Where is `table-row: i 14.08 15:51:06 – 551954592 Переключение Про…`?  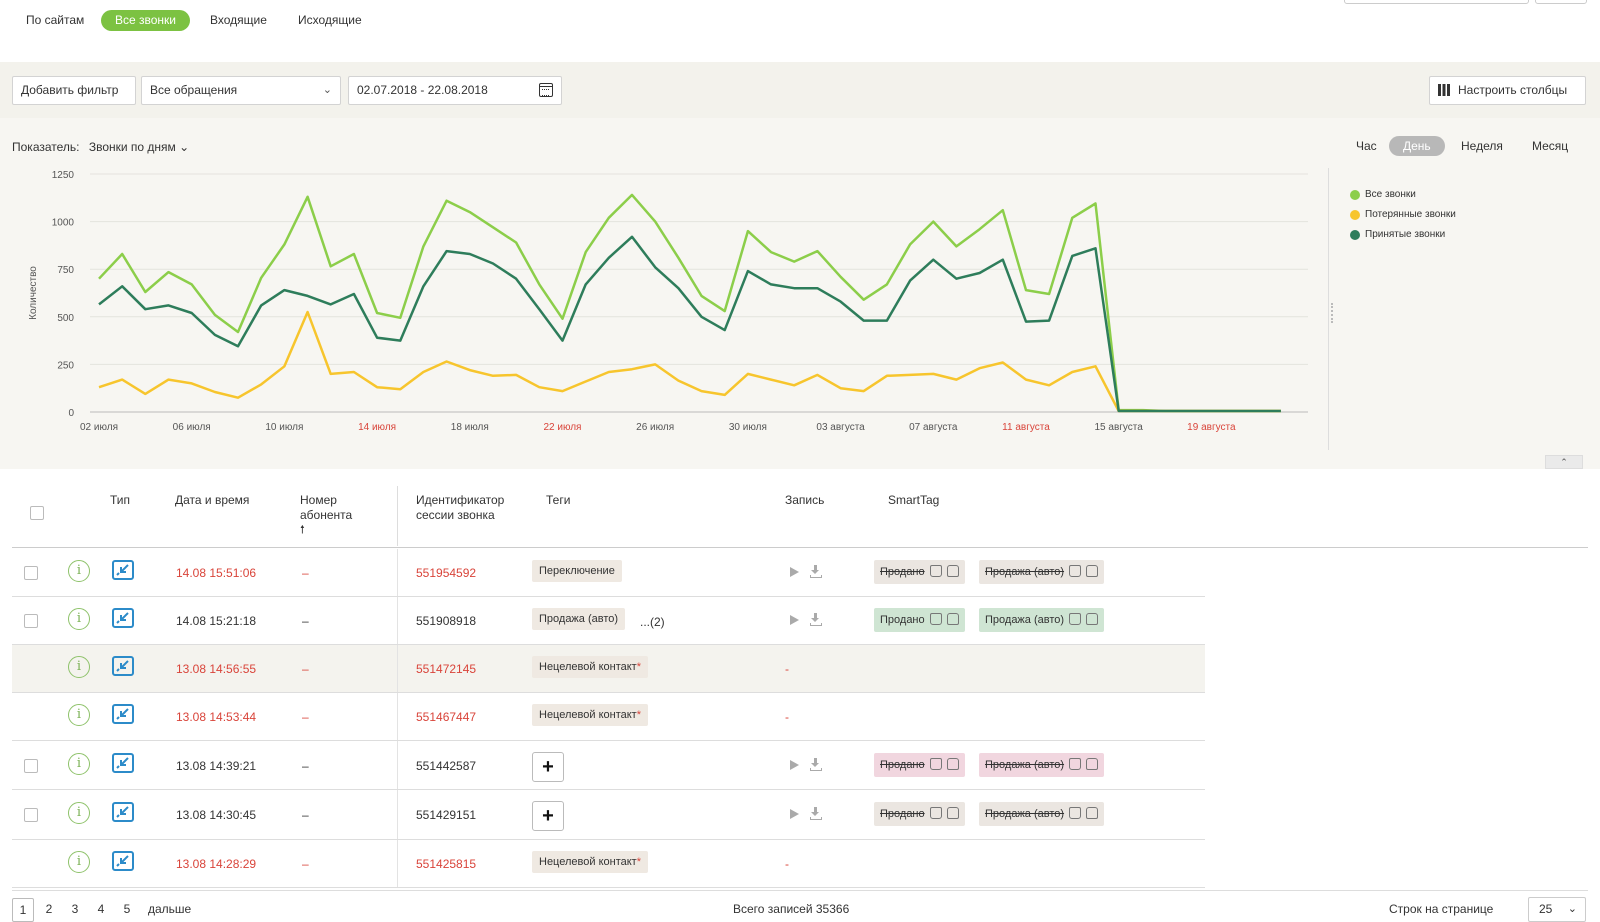 table-row: i 14.08 15:51:06 – 551954592 Переключение Про… is located at coordinates (608, 573).